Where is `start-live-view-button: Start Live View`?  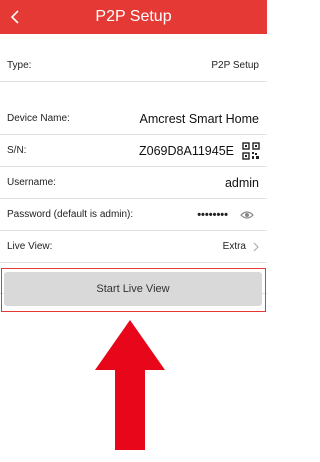 start-live-view-button: Start Live View is located at coordinates (133, 289).